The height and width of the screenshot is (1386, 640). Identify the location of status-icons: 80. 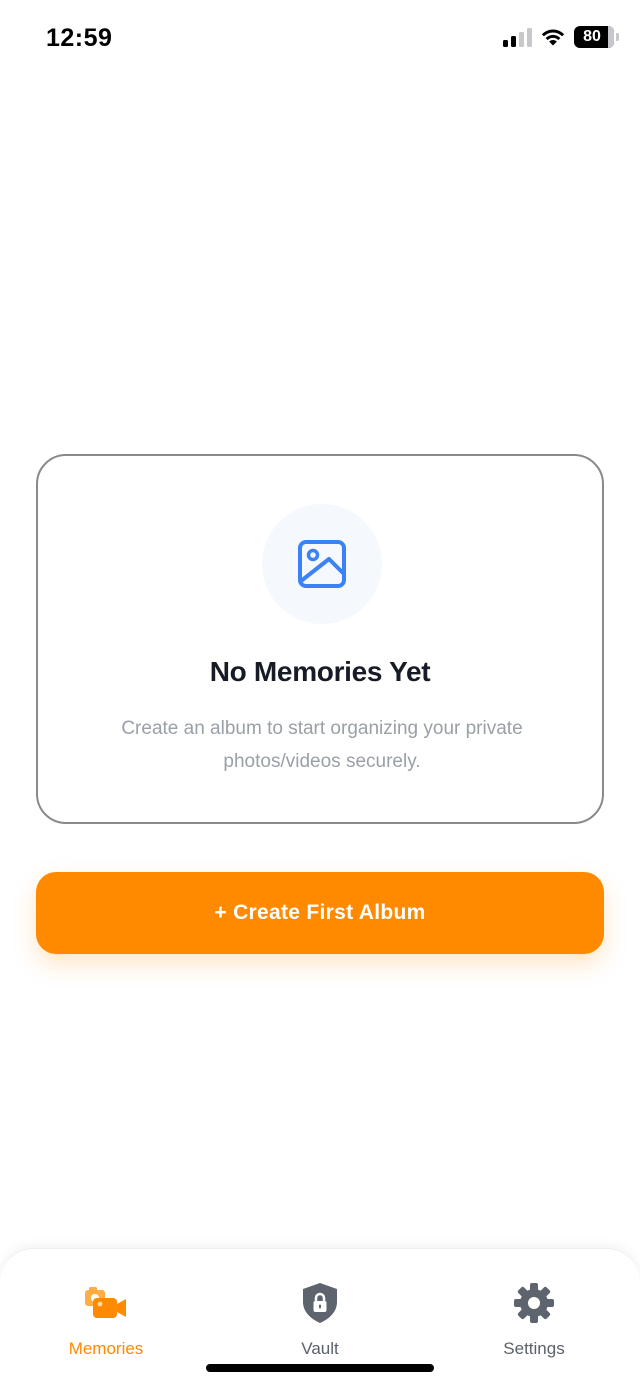
(561, 37).